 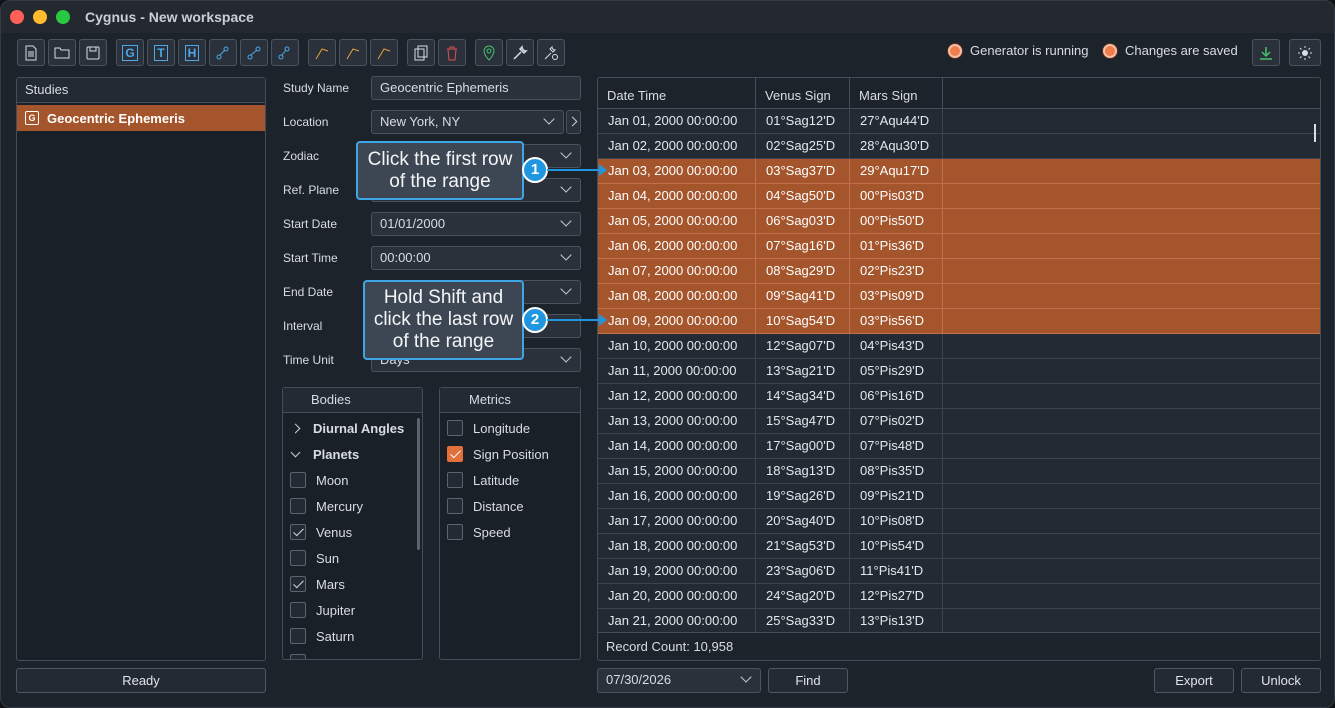 What do you see at coordinates (322, 52) in the screenshot?
I see `add-geo-aspect-button` at bounding box center [322, 52].